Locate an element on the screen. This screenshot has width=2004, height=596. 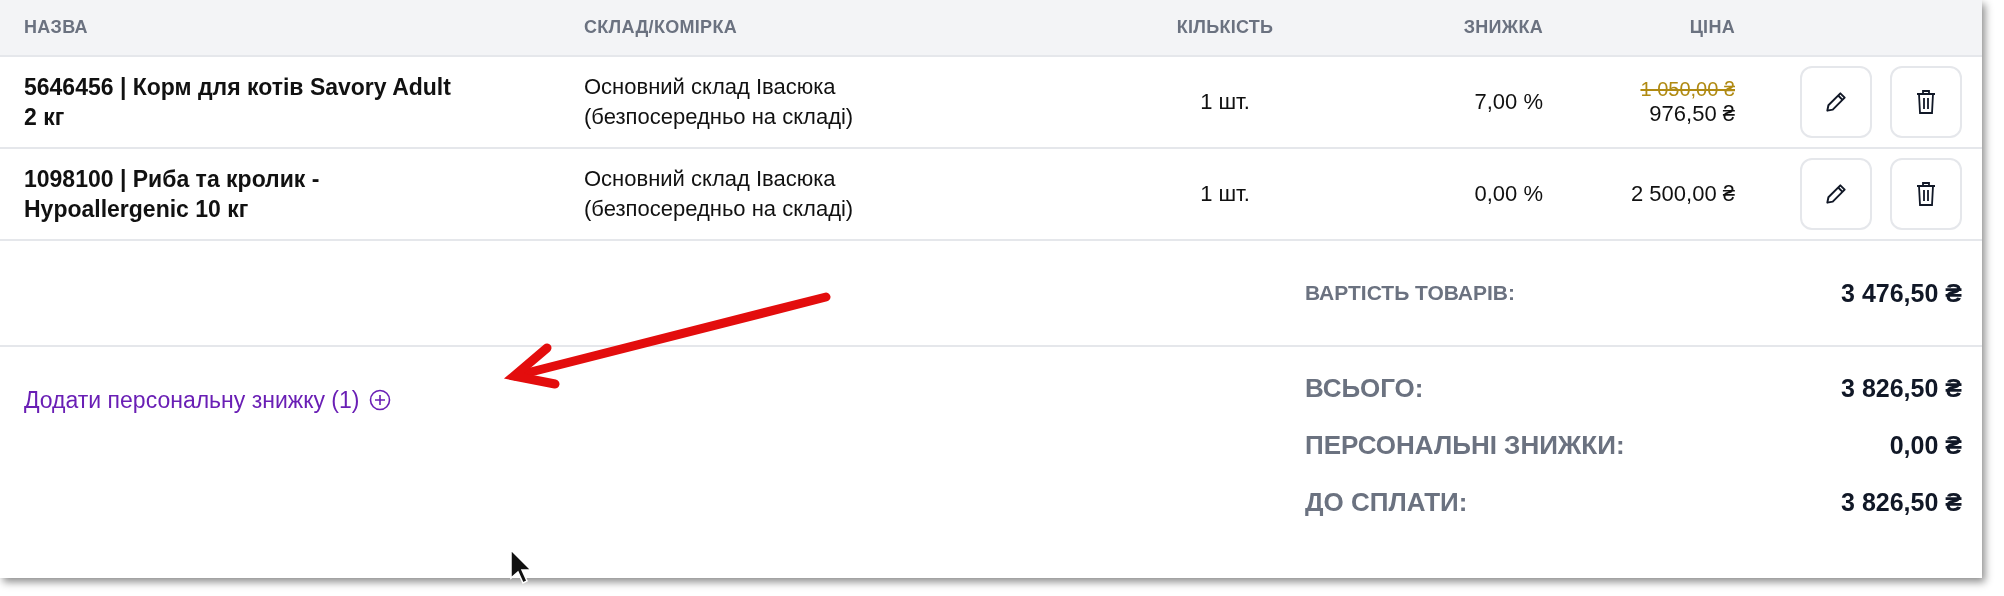
column-header: СКЛАД/КОМІРКА is located at coordinates (661, 27).